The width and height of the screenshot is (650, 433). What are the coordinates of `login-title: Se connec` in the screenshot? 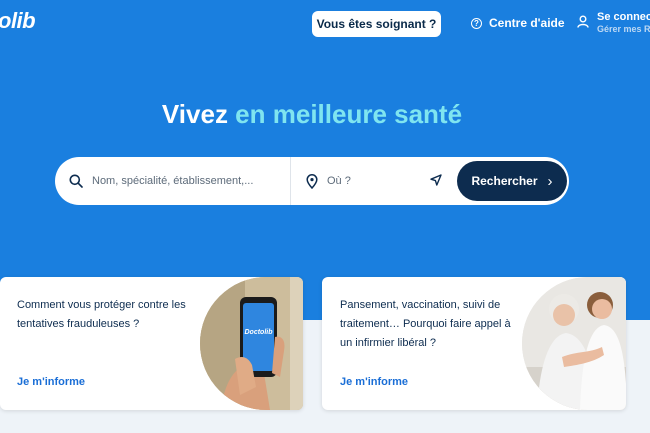 It's located at (623, 17).